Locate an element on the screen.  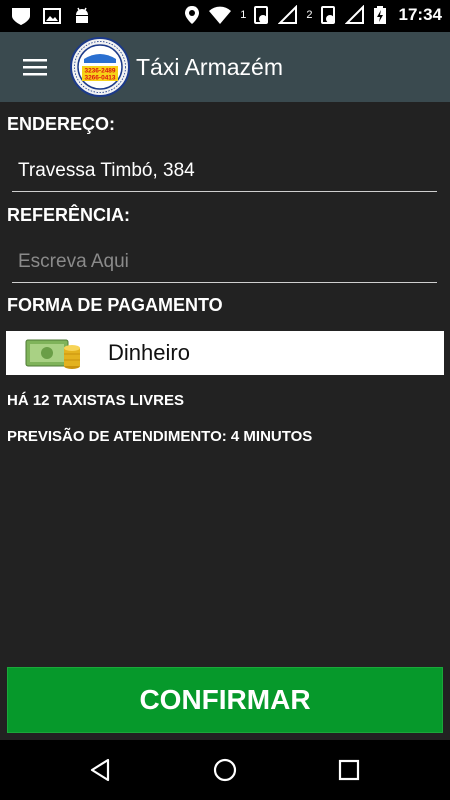
battery-charging-icon is located at coordinates (379, 15).